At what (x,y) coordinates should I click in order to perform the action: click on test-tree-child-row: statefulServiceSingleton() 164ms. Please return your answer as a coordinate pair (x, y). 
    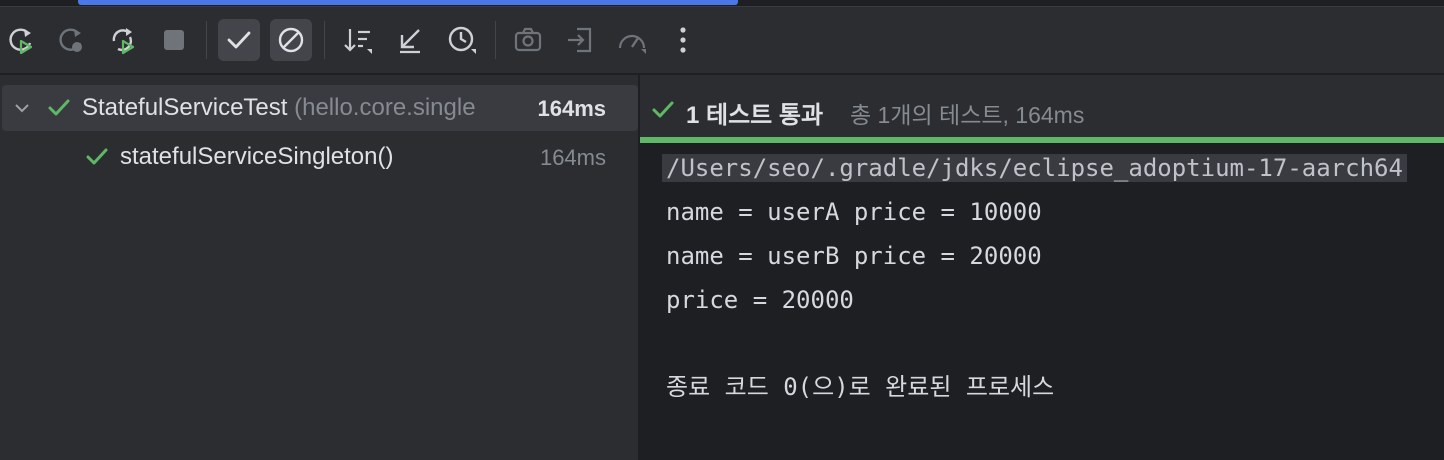
    Looking at the image, I should click on (320, 157).